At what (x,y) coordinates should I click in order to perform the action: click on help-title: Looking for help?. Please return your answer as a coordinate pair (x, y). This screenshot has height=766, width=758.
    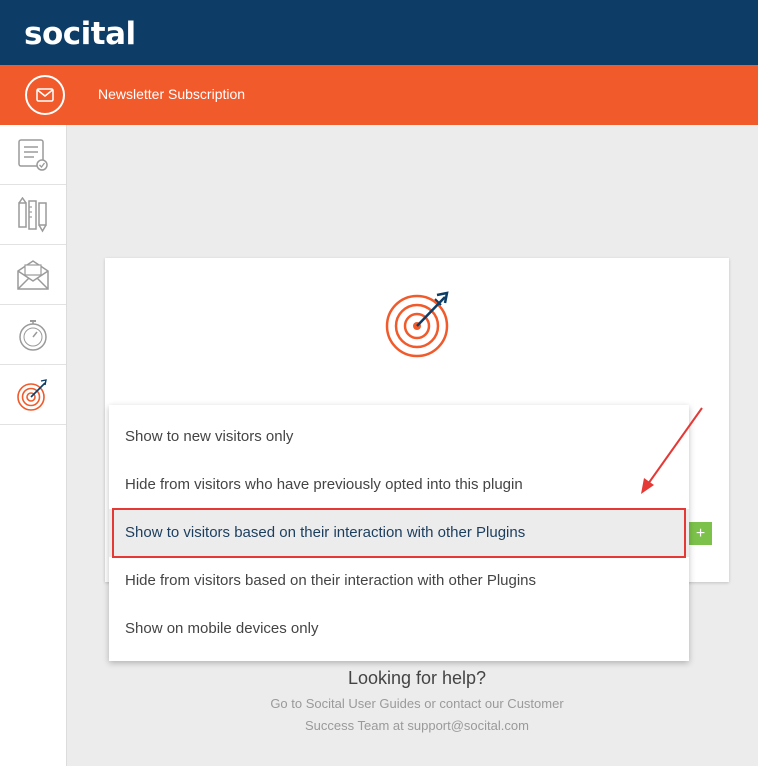
    Looking at the image, I should click on (417, 678).